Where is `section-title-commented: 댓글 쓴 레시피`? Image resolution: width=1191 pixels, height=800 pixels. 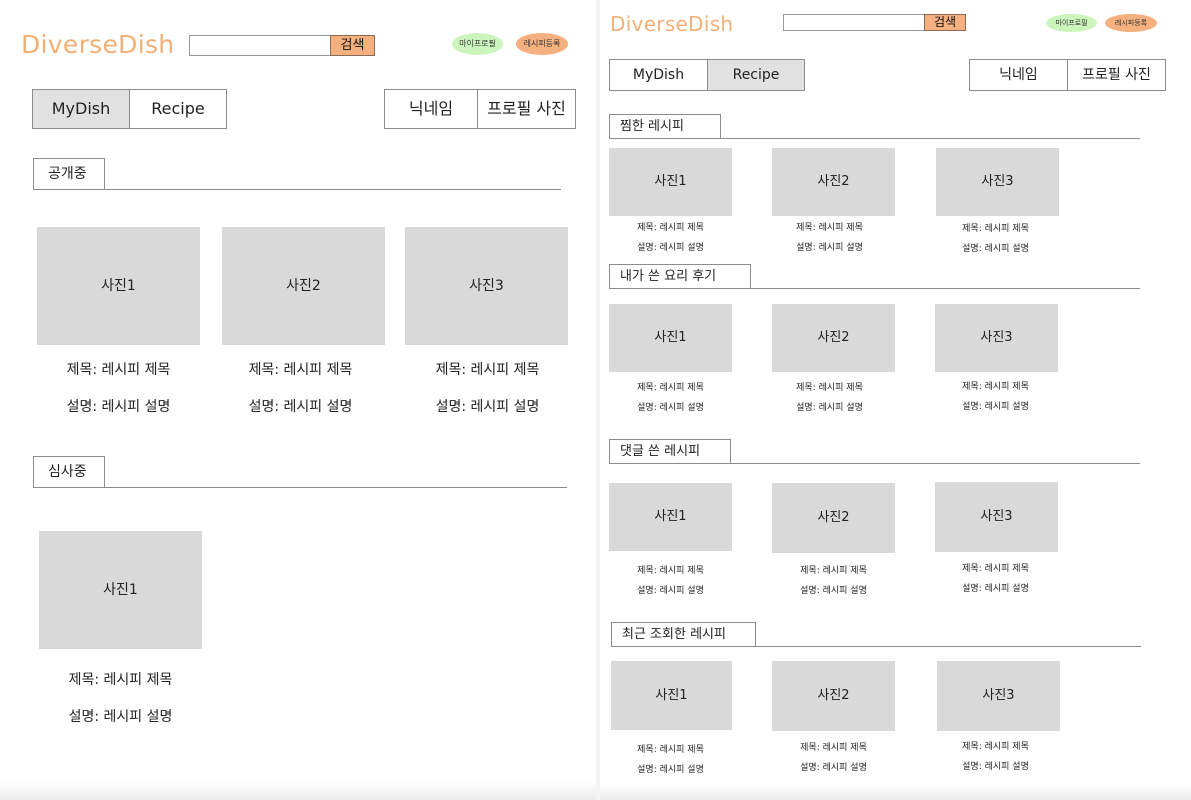 section-title-commented: 댓글 쓴 레시피 is located at coordinates (670, 451).